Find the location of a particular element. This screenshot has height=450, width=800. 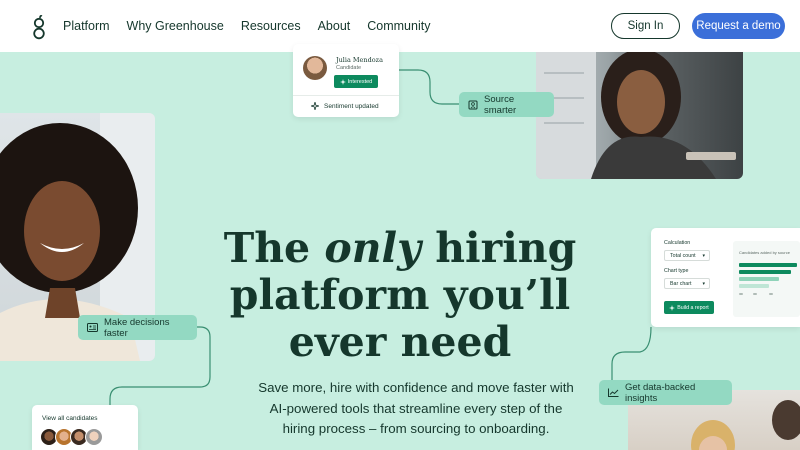

sentiment-status: Sentiment updated is located at coordinates (345, 106).